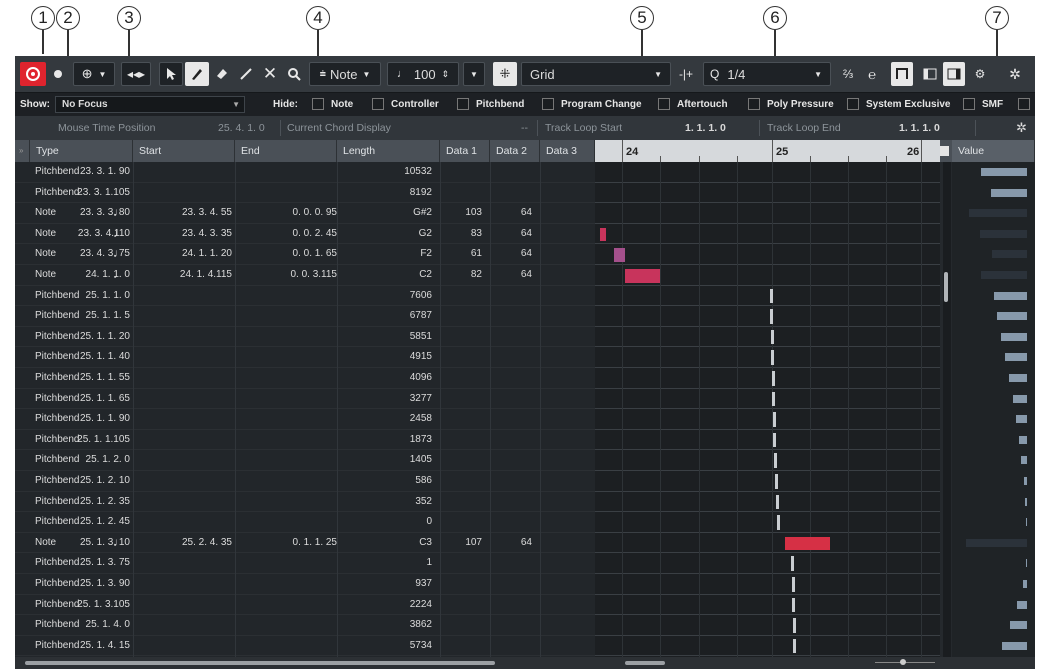  I want to click on hide-pitchbend-checkbox, so click(463, 104).